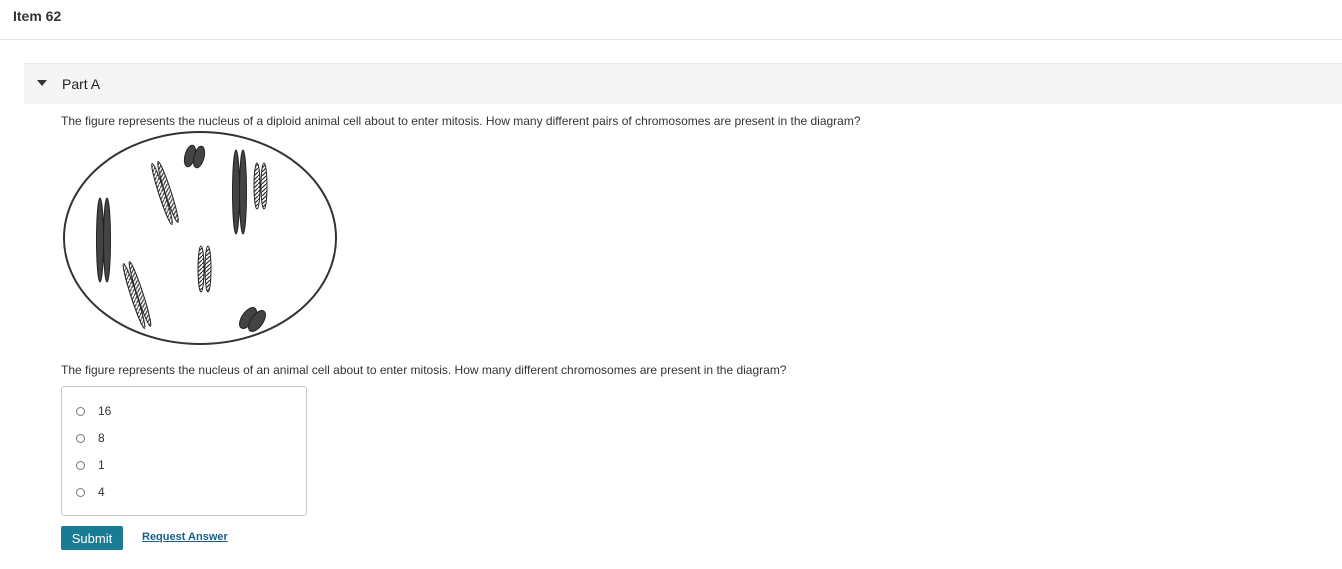 The image size is (1342, 569). What do you see at coordinates (101, 492) in the screenshot?
I see `choice-label: 4` at bounding box center [101, 492].